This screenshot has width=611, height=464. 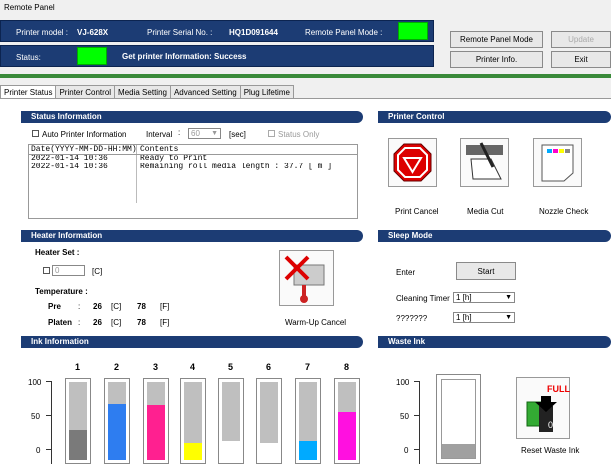 What do you see at coordinates (141, 306) in the screenshot?
I see `pre-f-value: 78` at bounding box center [141, 306].